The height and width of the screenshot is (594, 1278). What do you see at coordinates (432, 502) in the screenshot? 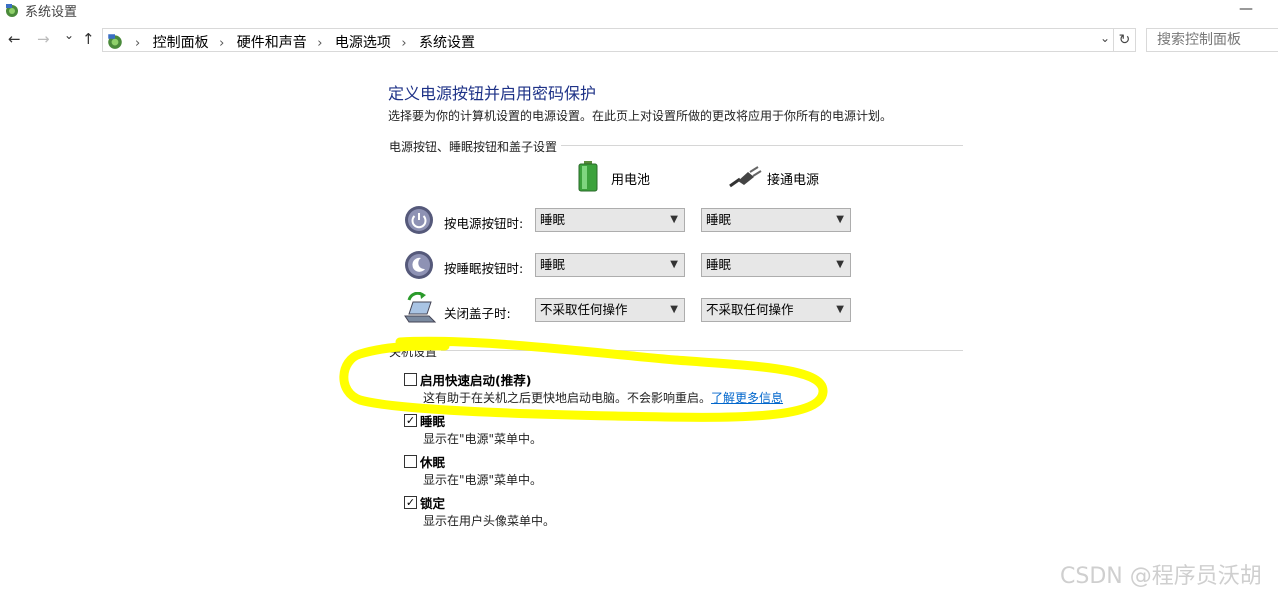
I see `lock-option-label: 锁定` at bounding box center [432, 502].